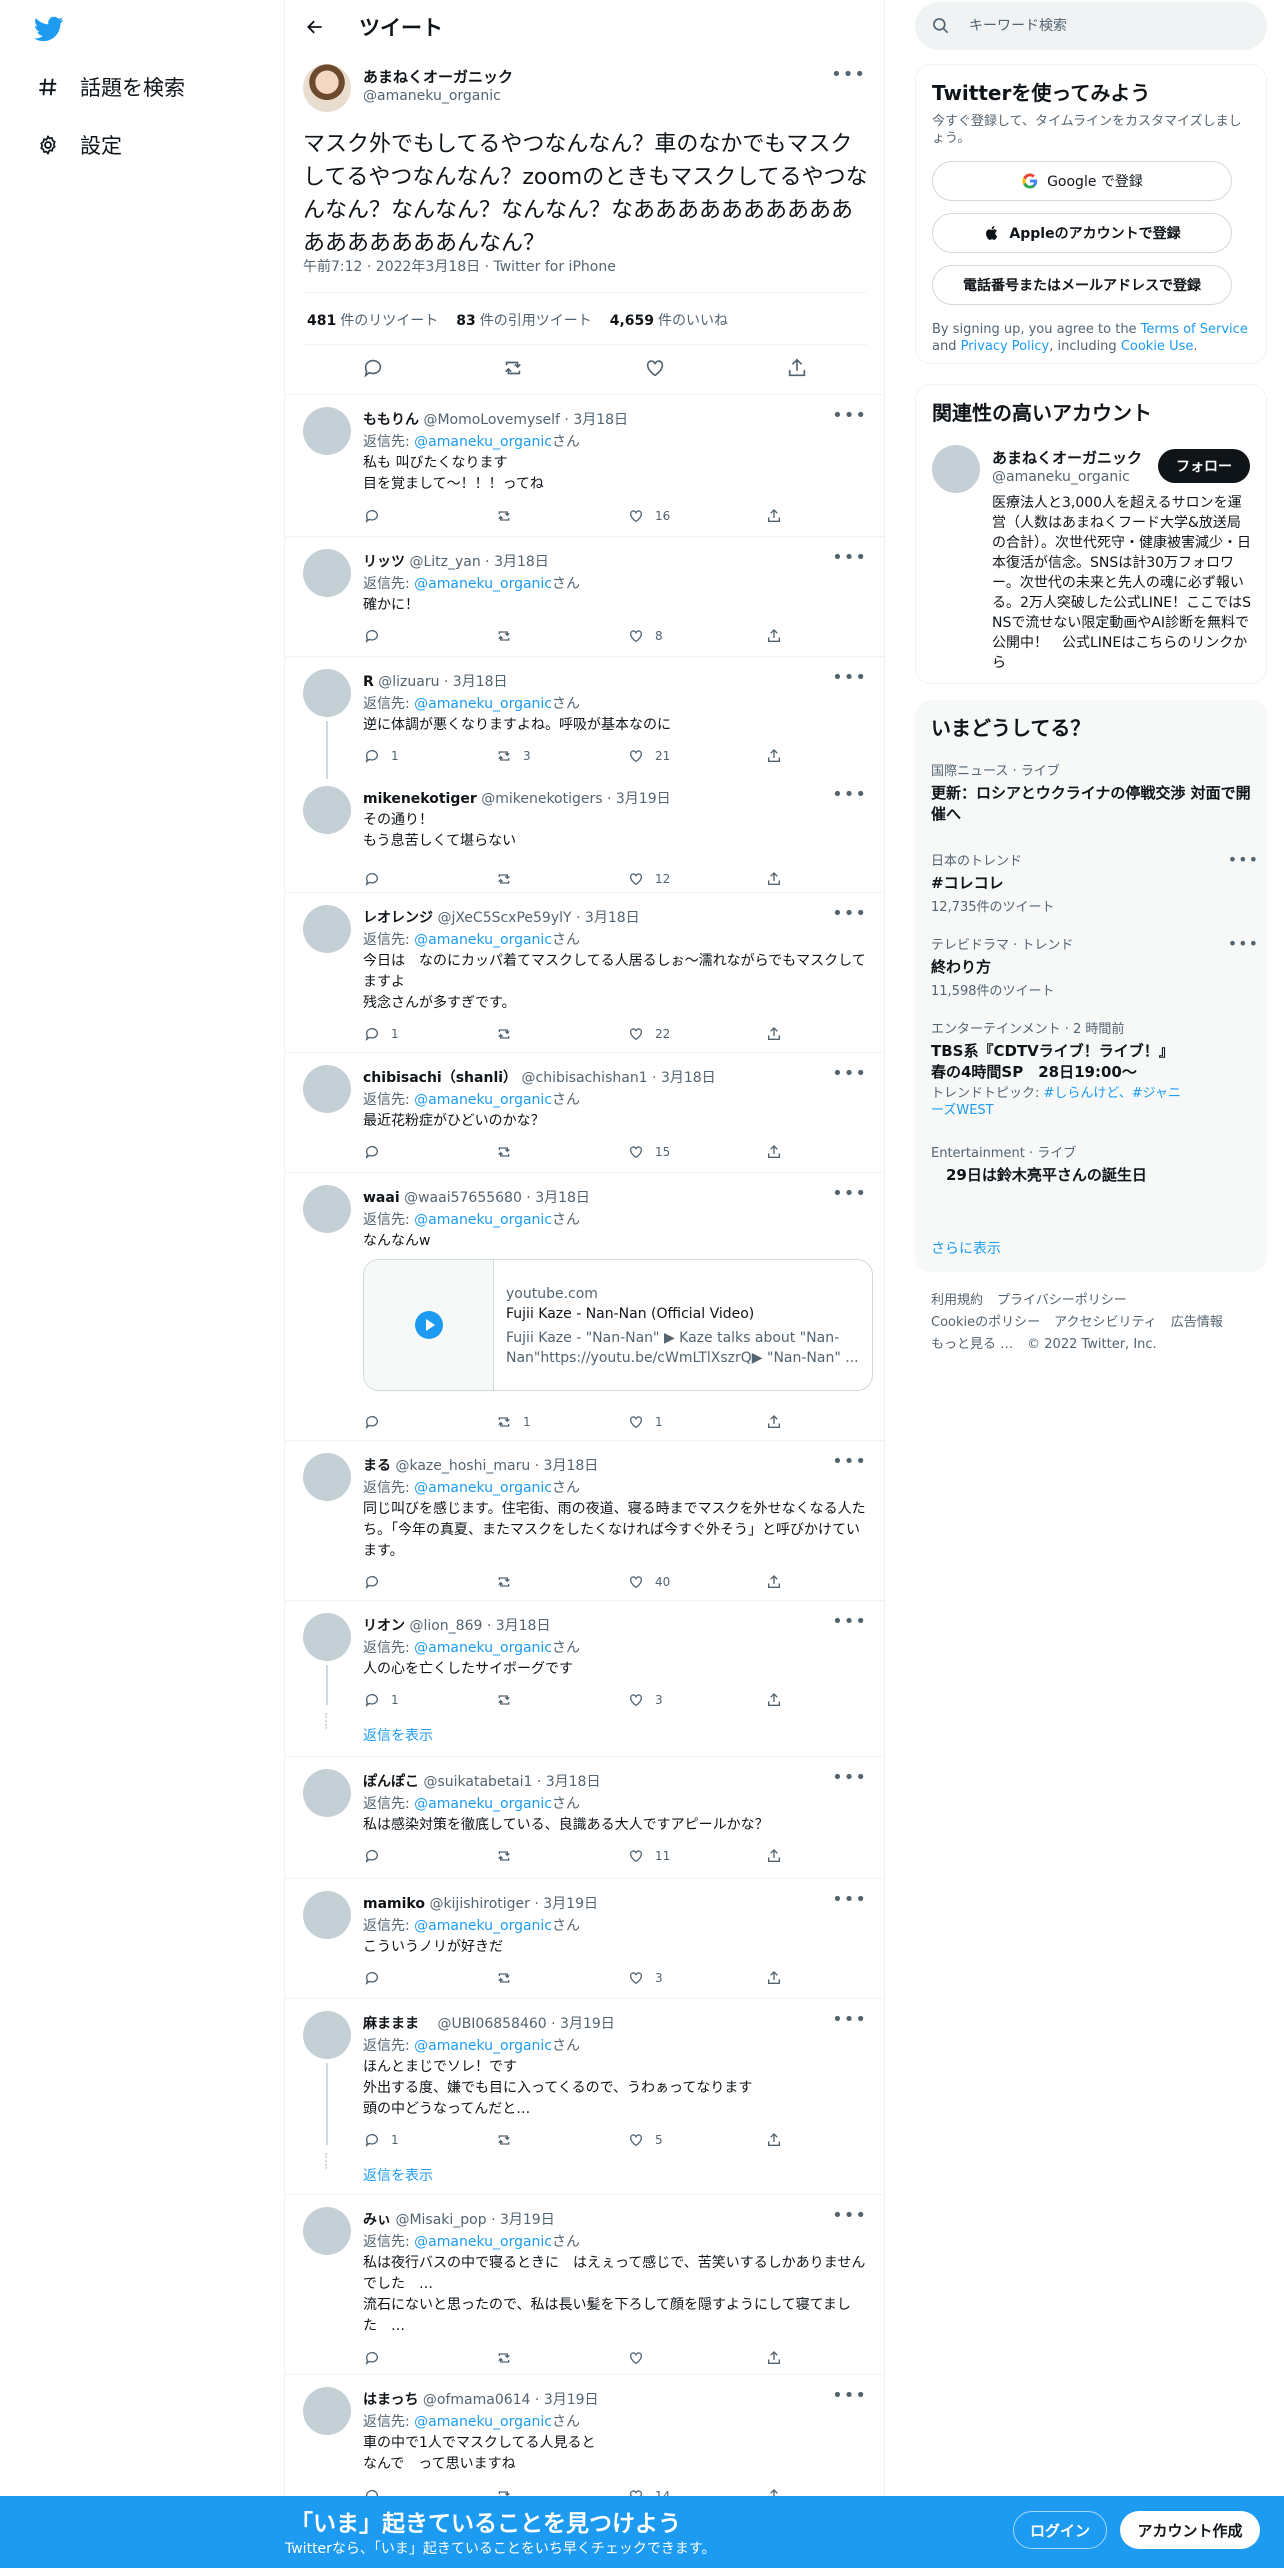 The image size is (1284, 2568). What do you see at coordinates (645, 636) in the screenshot?
I see `like-action: 8` at bounding box center [645, 636].